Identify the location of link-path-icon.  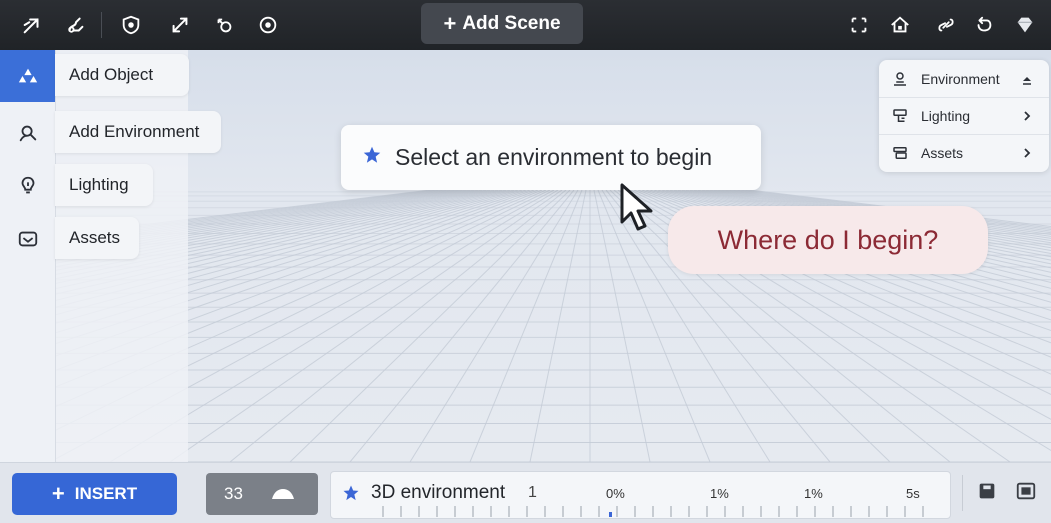
(76, 25).